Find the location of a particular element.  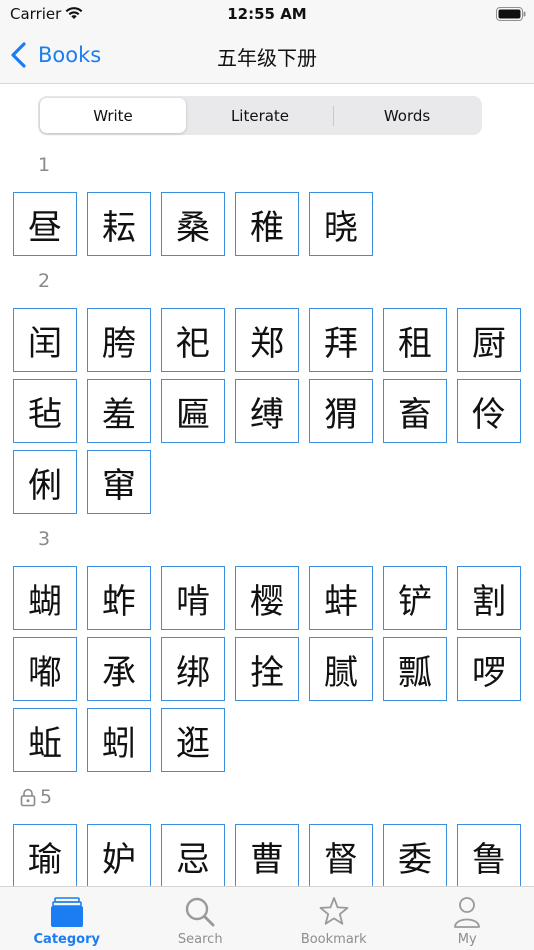

character-cell: 郑 is located at coordinates (267, 340).